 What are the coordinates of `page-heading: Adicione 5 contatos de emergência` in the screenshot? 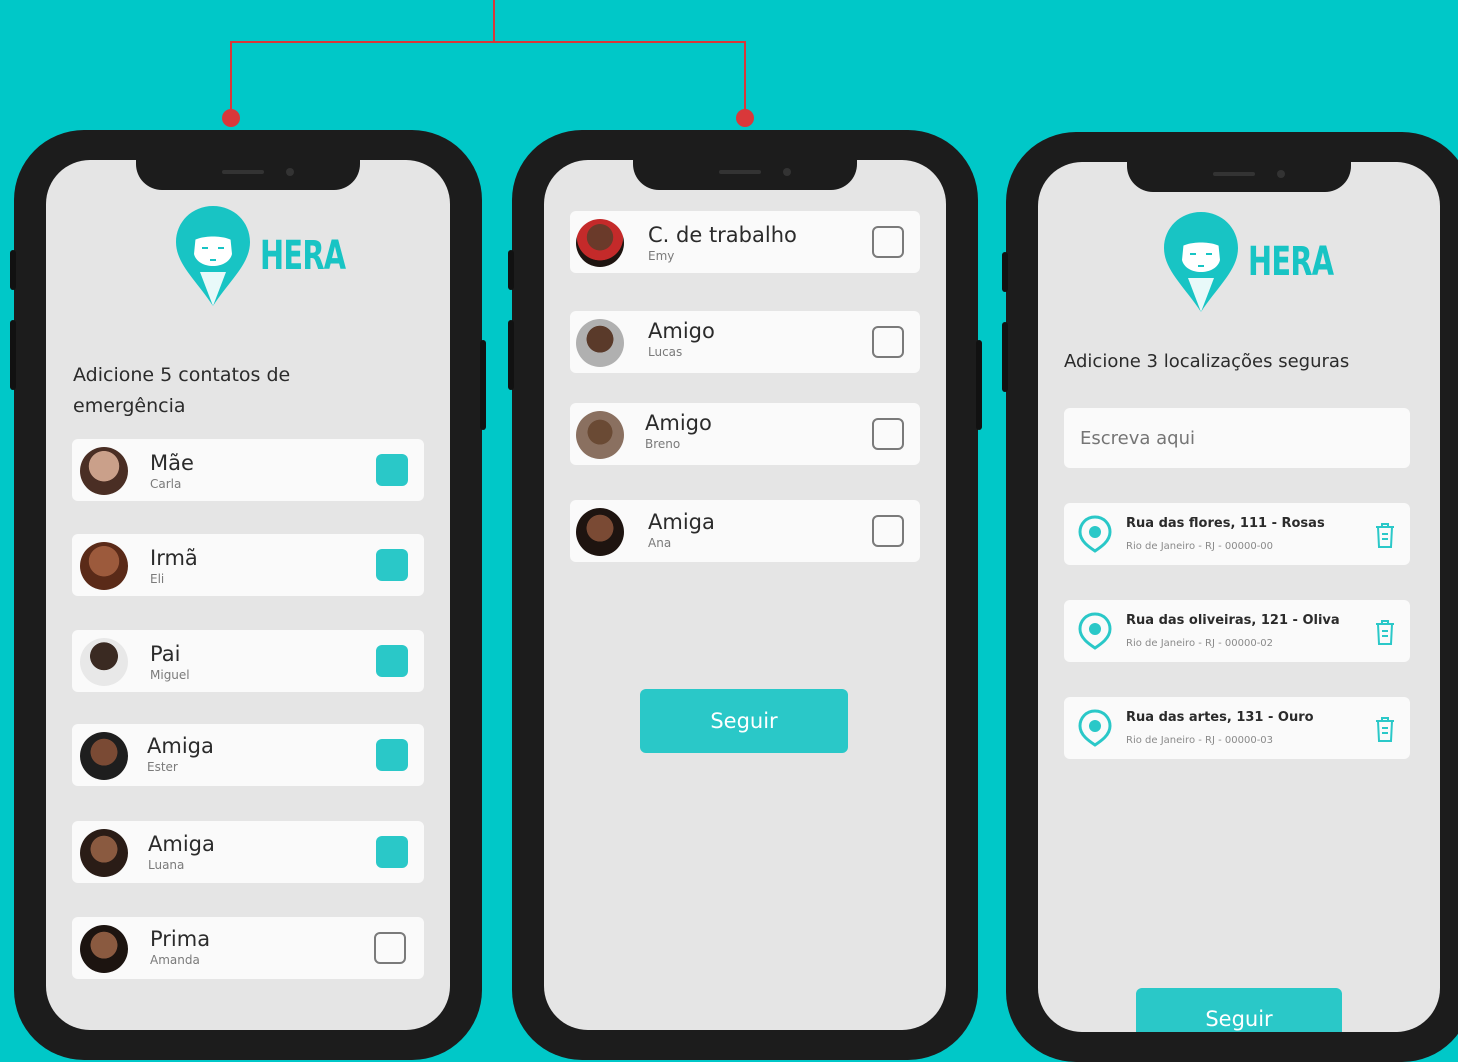 It's located at (182, 390).